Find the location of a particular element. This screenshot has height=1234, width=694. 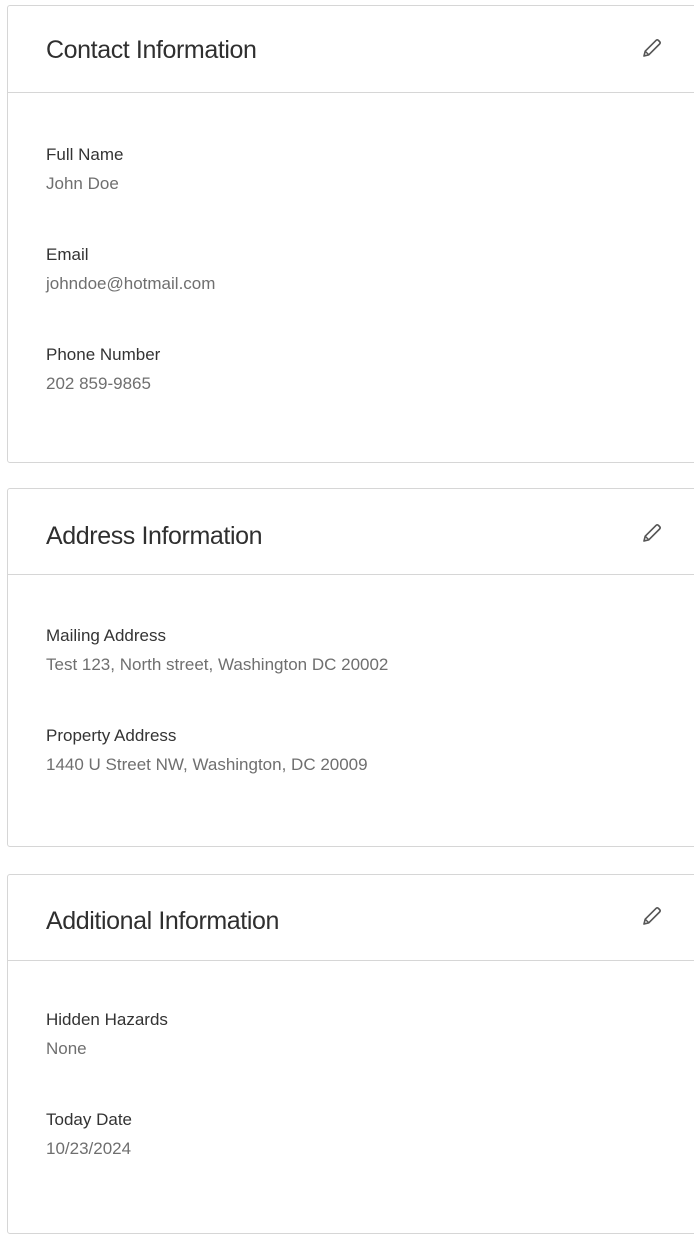

card-header: Additional Information is located at coordinates (351, 918).